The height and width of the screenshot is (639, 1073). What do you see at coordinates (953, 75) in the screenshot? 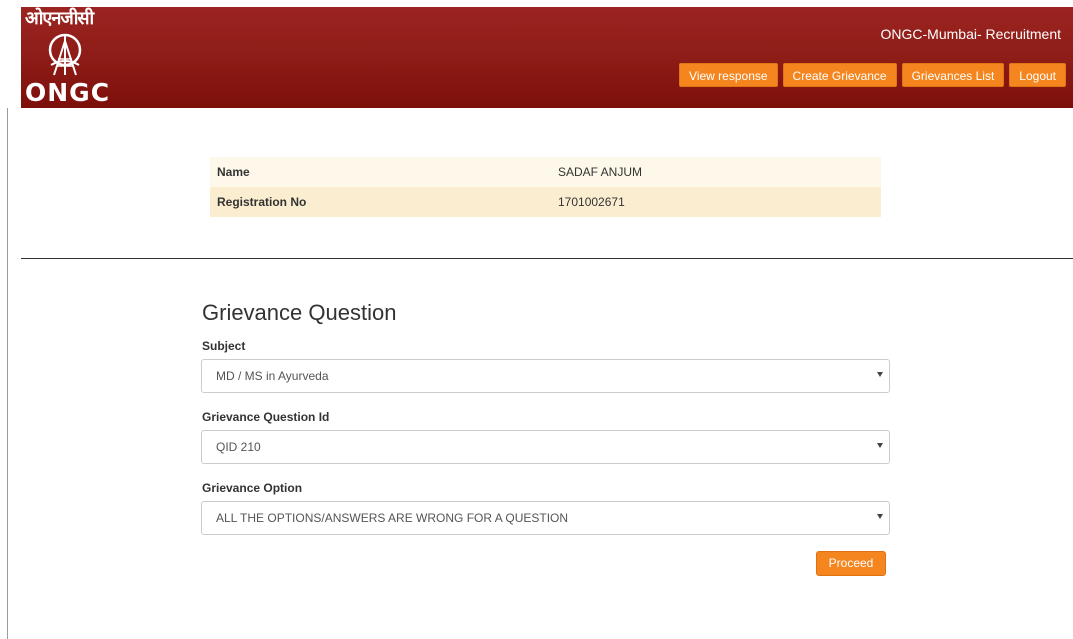
I see `grievances-list-button: Grievances List` at bounding box center [953, 75].